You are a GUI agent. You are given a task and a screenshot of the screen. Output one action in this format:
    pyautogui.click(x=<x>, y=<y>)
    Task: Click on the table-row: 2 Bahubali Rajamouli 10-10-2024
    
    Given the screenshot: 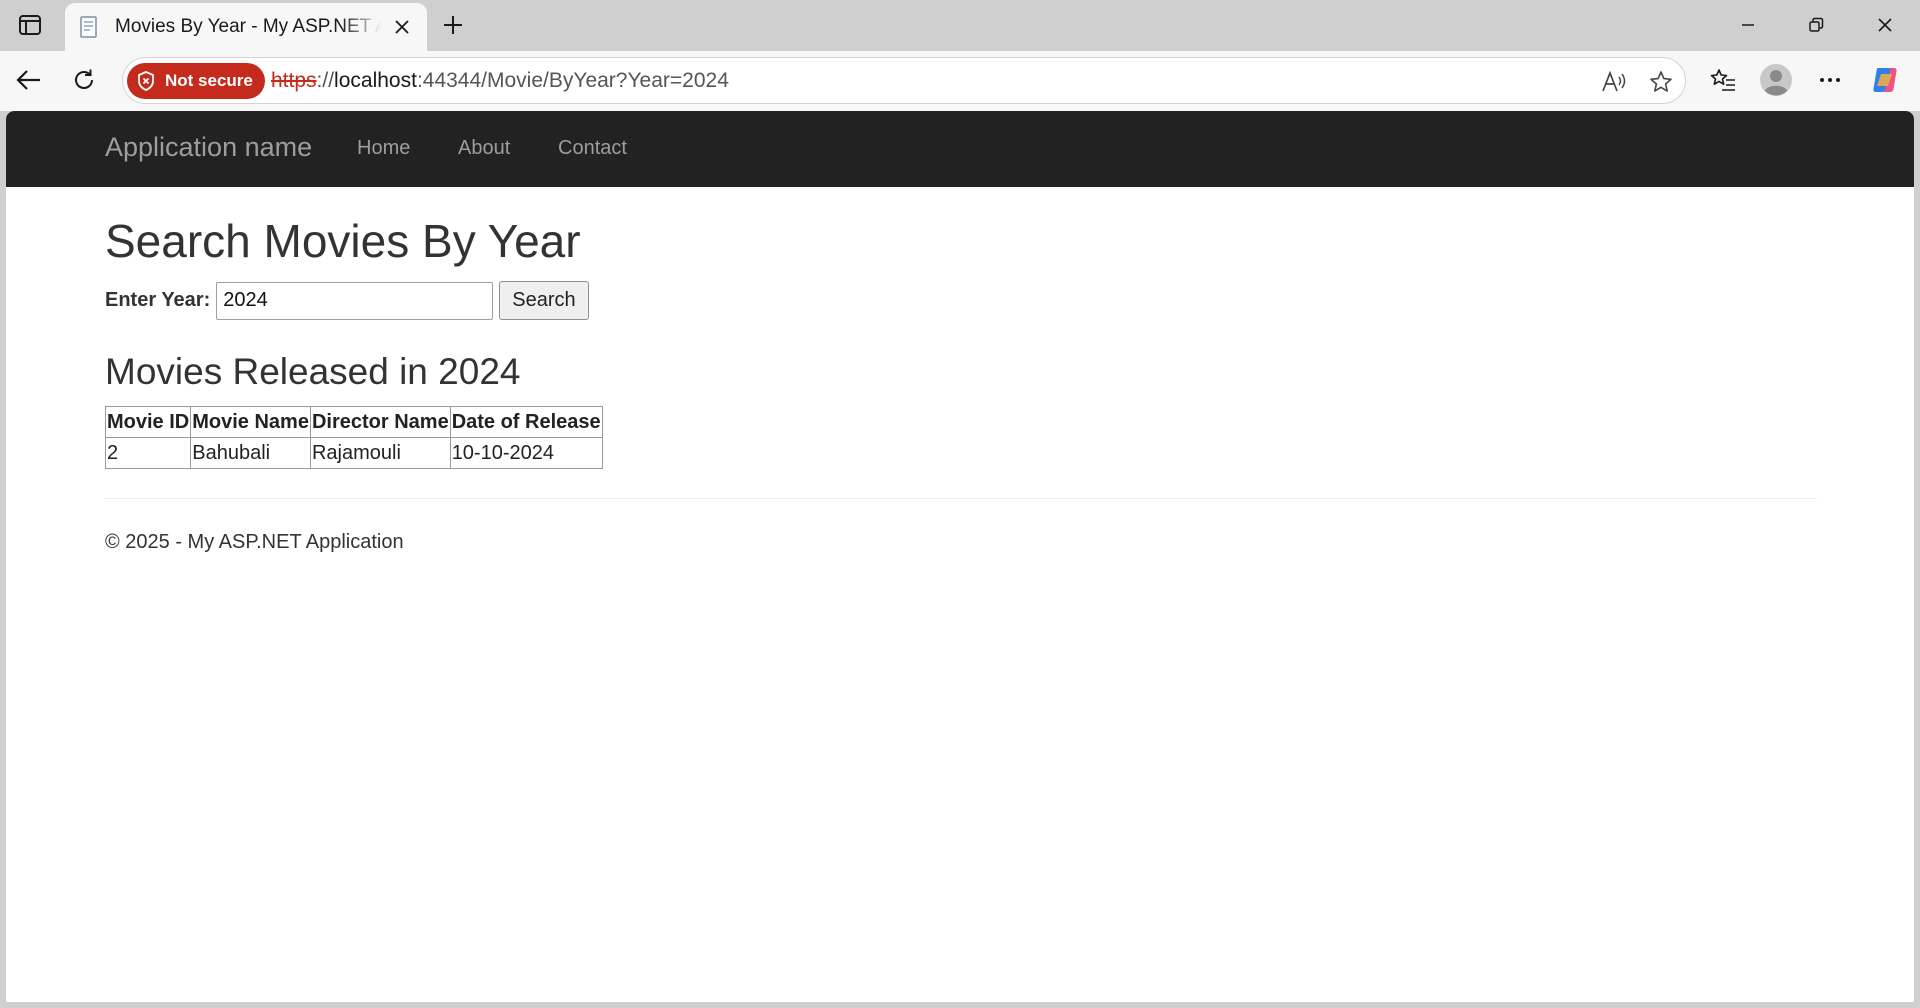 What is the action you would take?
    pyautogui.click(x=353, y=453)
    